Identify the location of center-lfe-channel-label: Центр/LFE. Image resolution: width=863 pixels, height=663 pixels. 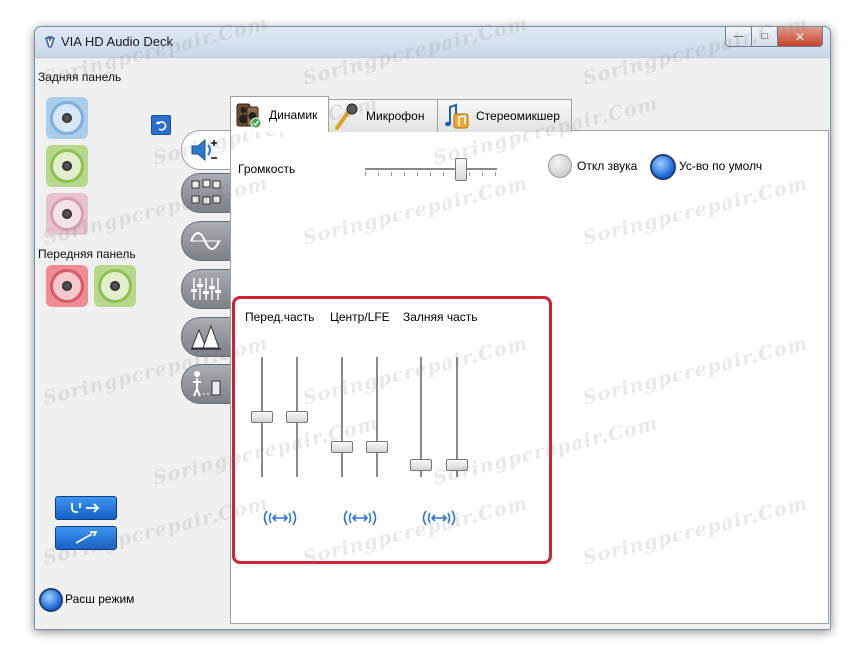
(360, 317).